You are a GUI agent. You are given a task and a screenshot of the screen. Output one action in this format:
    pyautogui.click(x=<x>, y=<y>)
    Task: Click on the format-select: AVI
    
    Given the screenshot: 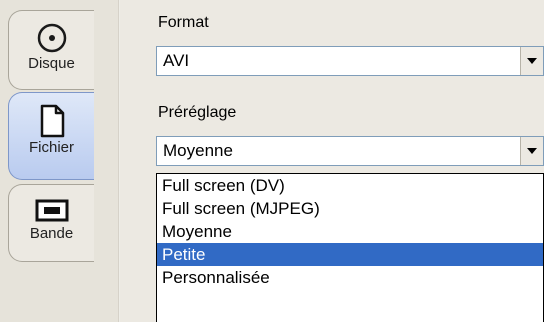 What is the action you would take?
    pyautogui.click(x=350, y=61)
    